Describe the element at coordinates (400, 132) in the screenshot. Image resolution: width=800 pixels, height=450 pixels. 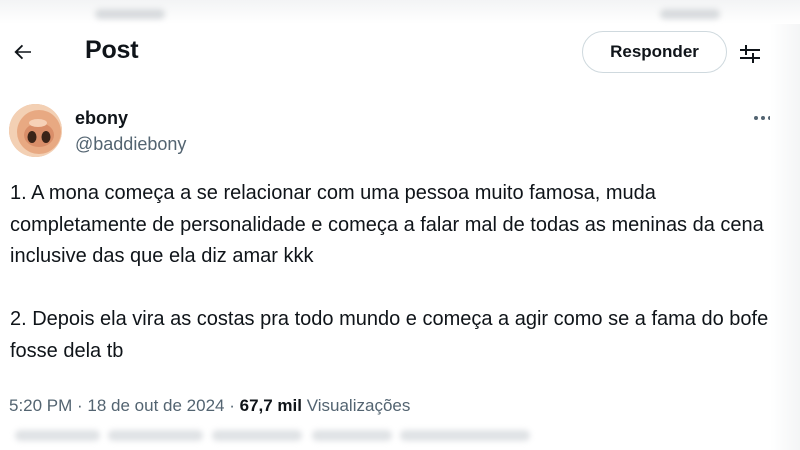
I see `author-row: ebony @baddiebony` at that location.